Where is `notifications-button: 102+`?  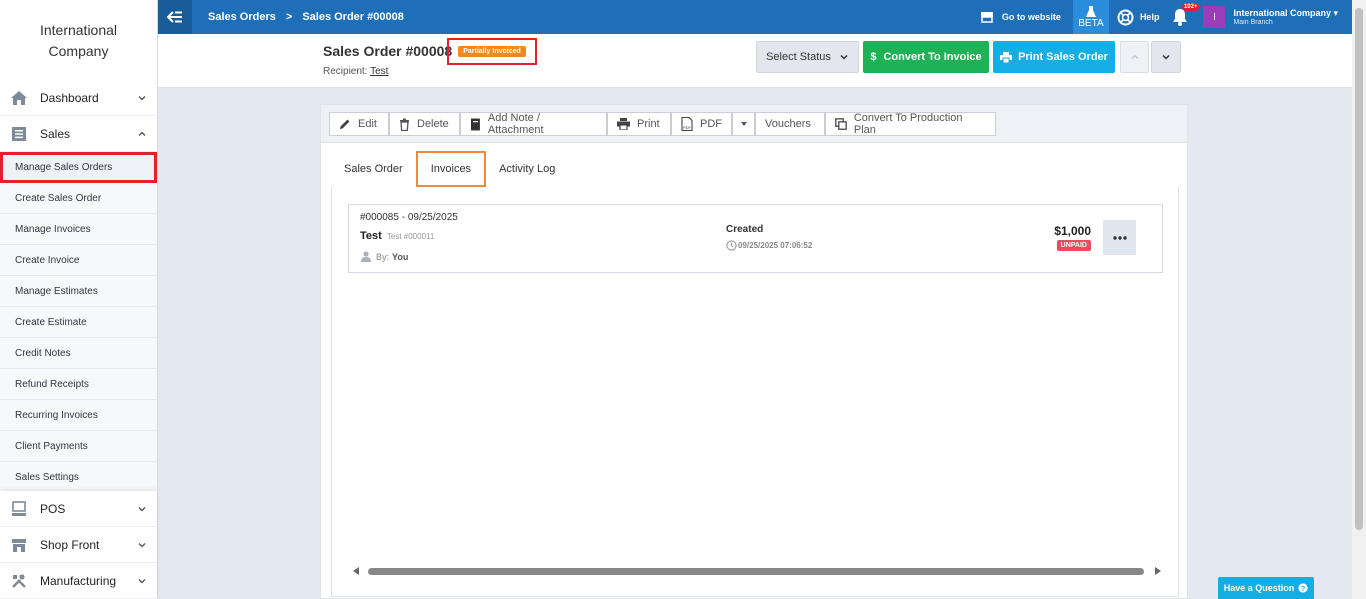
notifications-button: 102+ is located at coordinates (1185, 15).